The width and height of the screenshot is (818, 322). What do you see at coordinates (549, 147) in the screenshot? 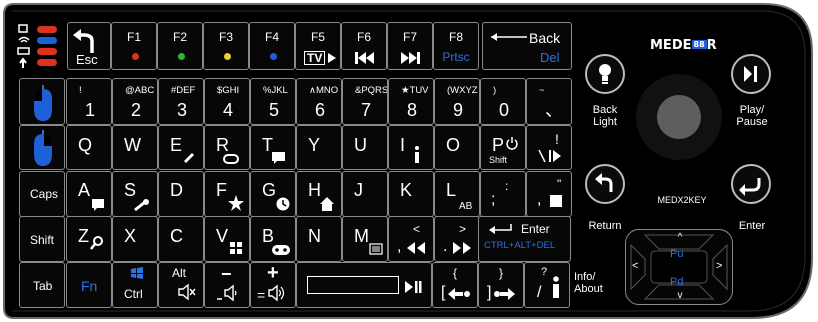
I see `letter-key: !` at bounding box center [549, 147].